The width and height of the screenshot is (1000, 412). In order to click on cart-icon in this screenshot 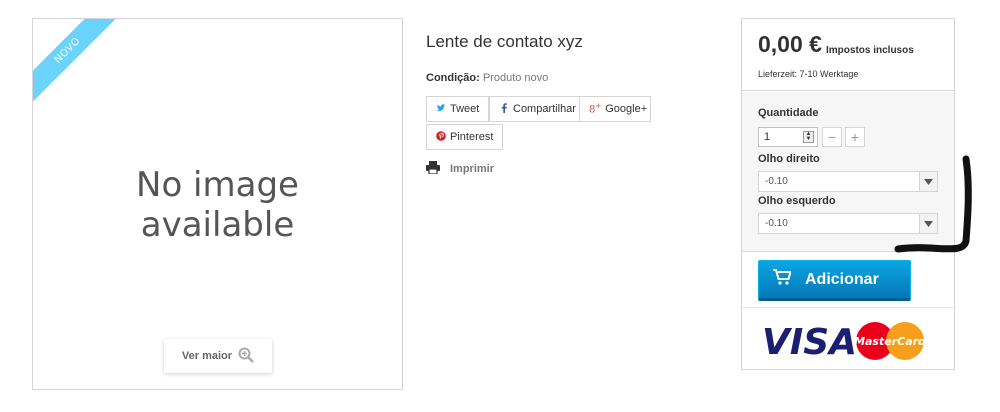, I will do `click(782, 279)`.